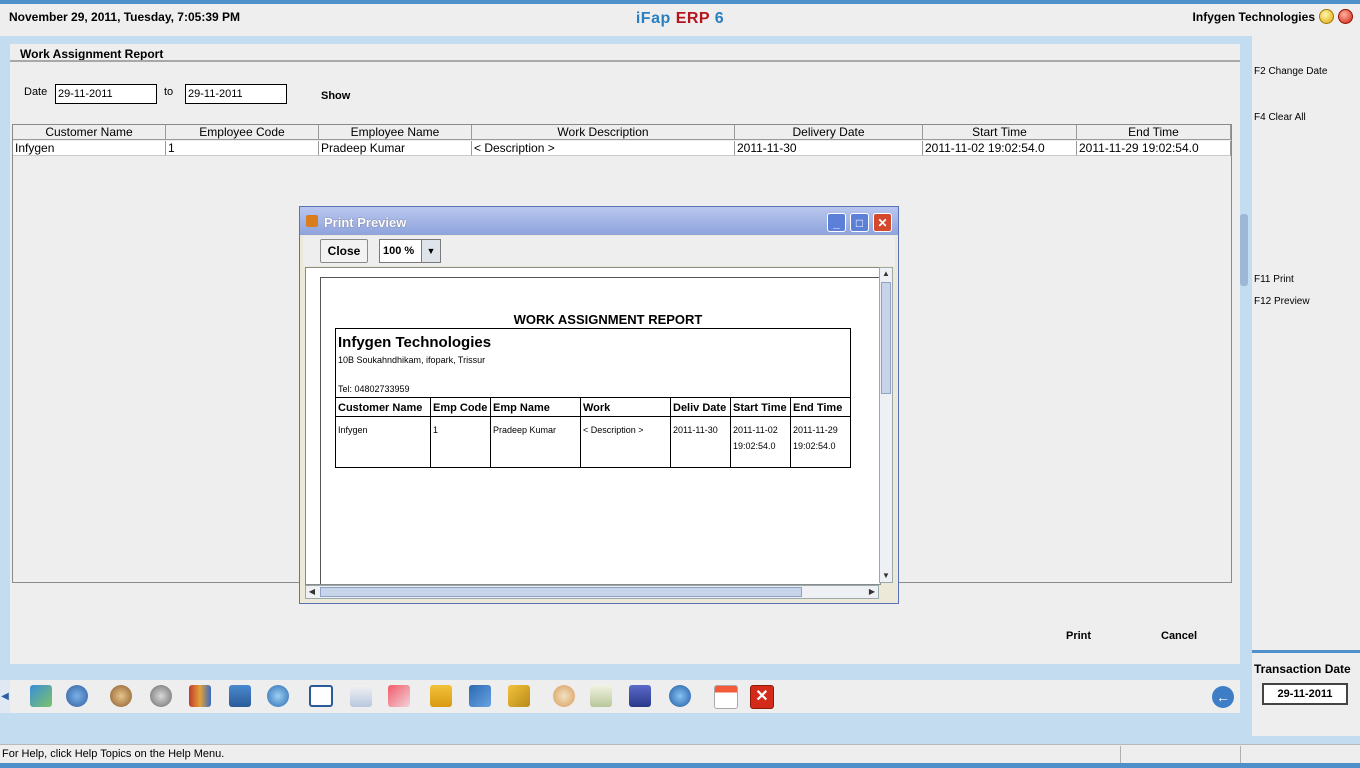 The height and width of the screenshot is (768, 1360). I want to click on vertical-scrollbar: ▲ ▼, so click(886, 425).